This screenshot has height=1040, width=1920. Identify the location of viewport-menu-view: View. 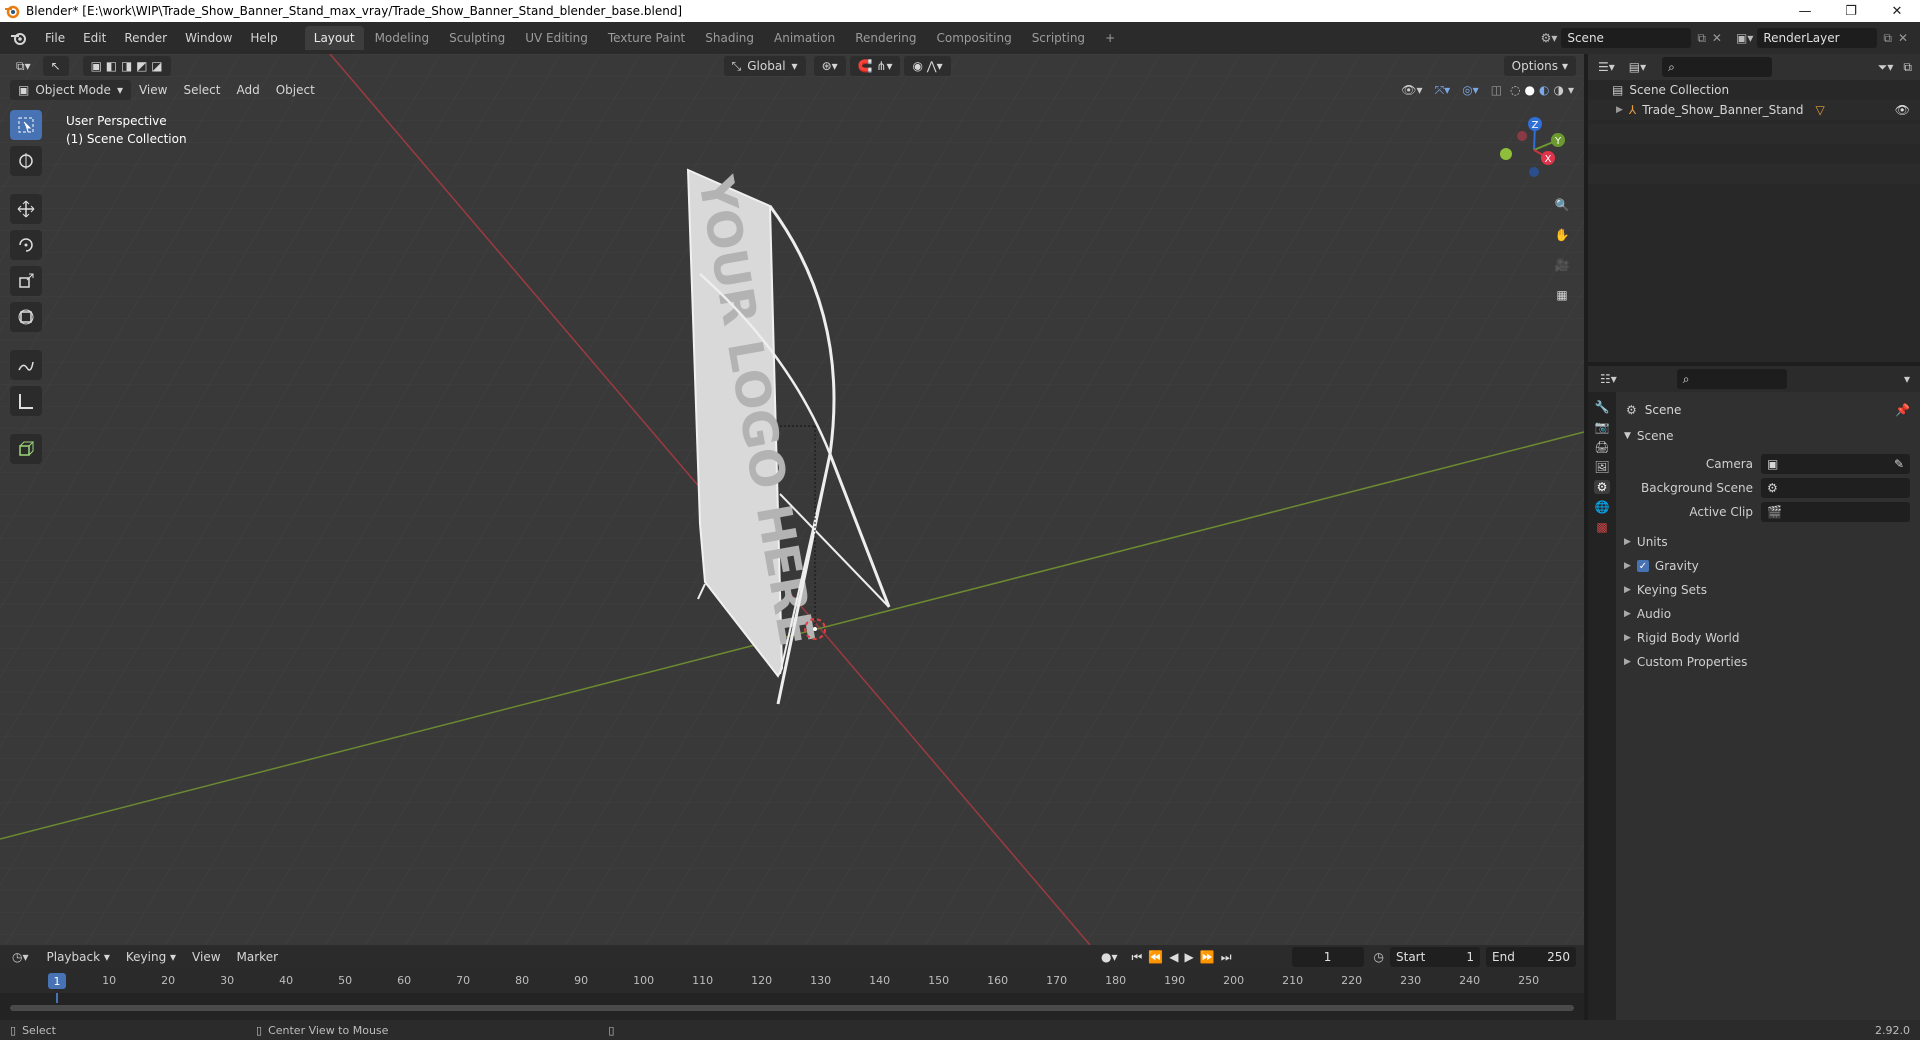
(153, 90).